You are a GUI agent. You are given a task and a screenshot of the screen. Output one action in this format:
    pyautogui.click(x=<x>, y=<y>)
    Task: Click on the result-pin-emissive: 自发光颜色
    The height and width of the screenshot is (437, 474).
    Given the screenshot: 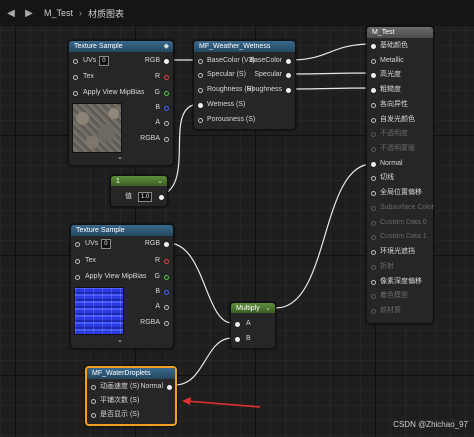 What is the action you would take?
    pyautogui.click(x=393, y=120)
    